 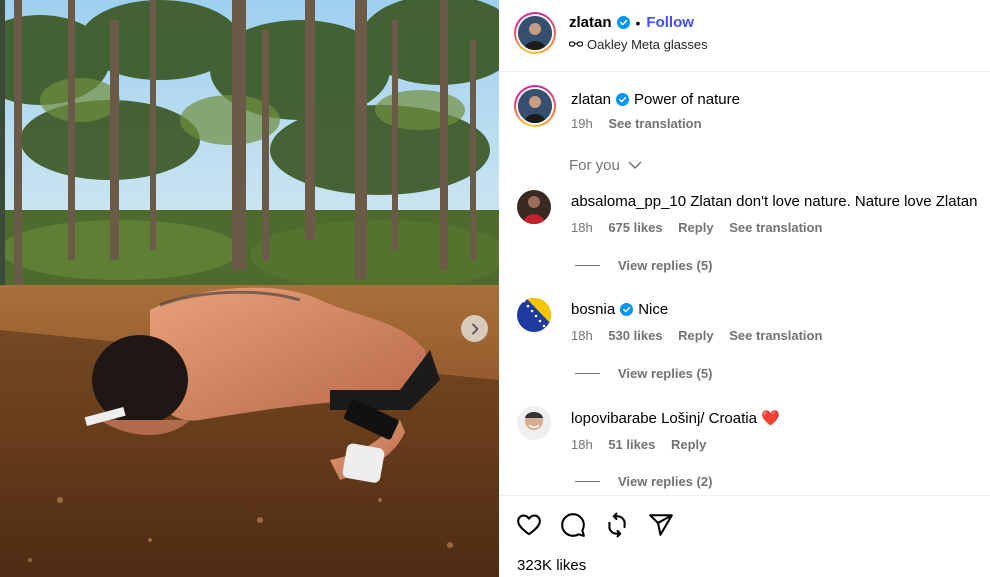 What do you see at coordinates (635, 335) in the screenshot?
I see `comment-likes: 530 likes` at bounding box center [635, 335].